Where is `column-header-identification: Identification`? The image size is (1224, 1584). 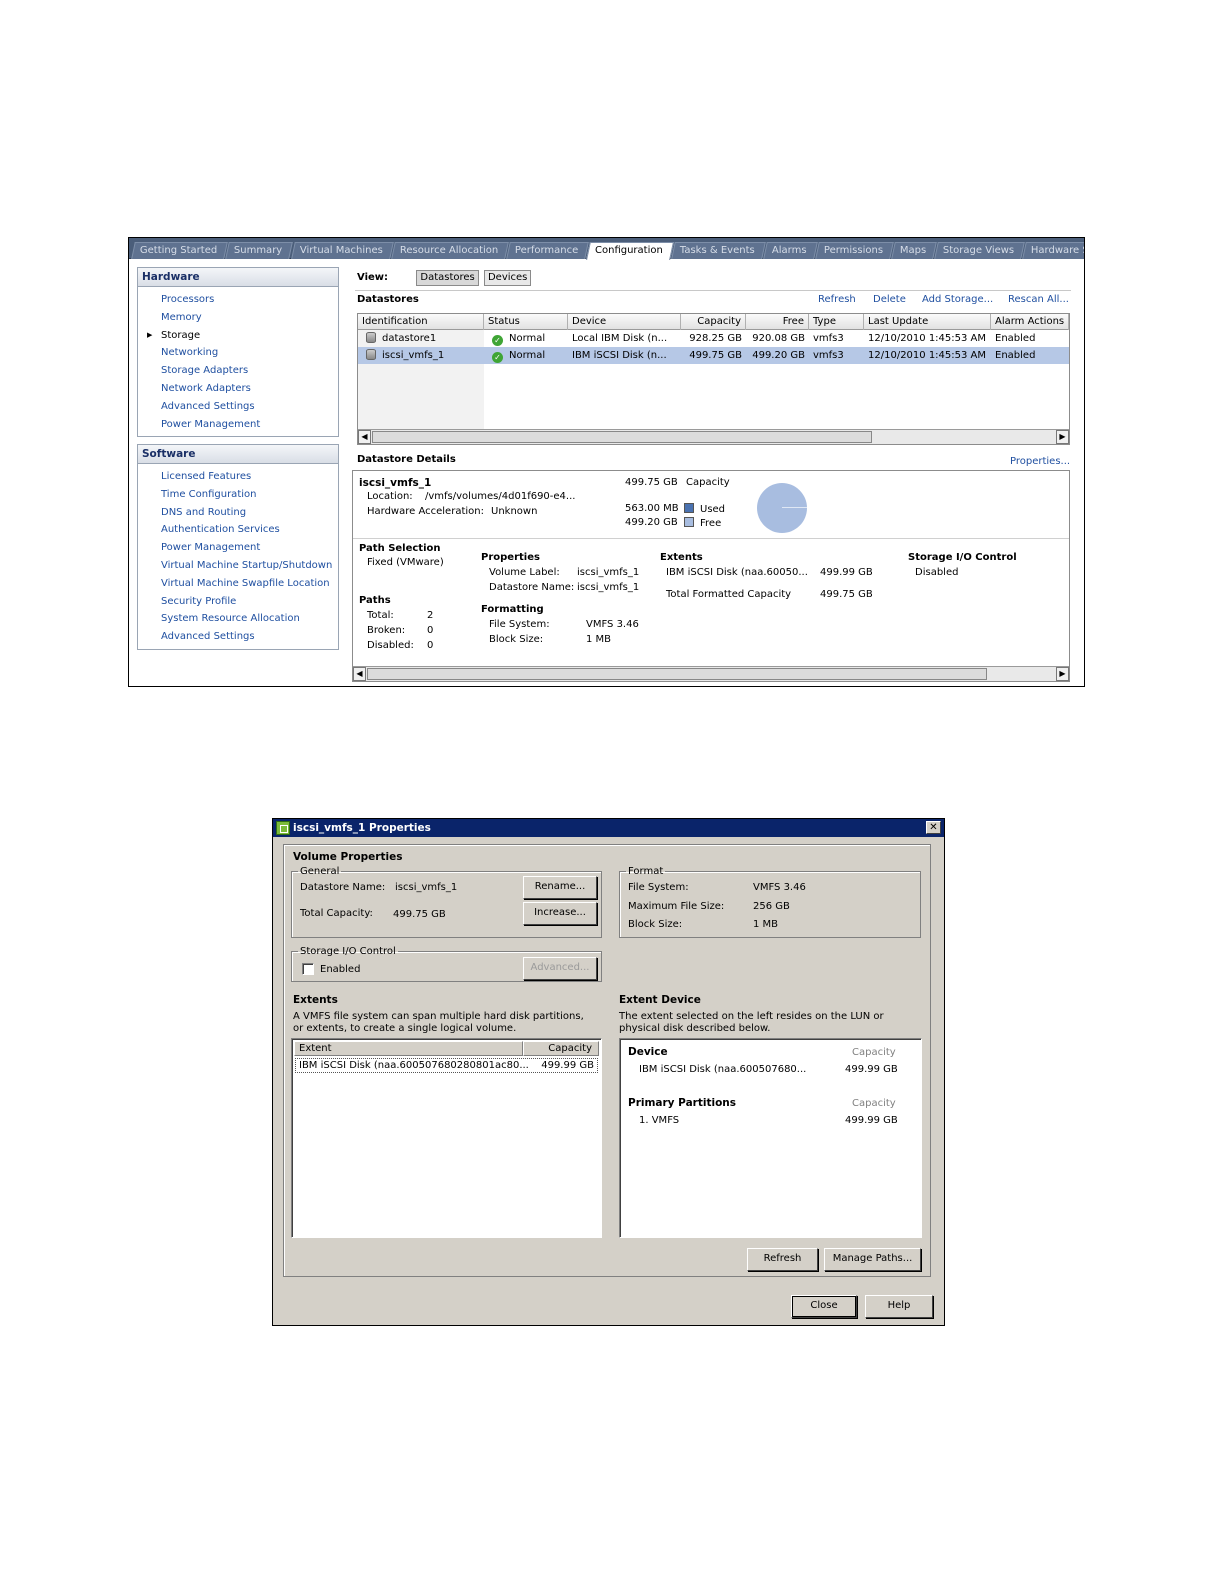
column-header-identification: Identification is located at coordinates (421, 322).